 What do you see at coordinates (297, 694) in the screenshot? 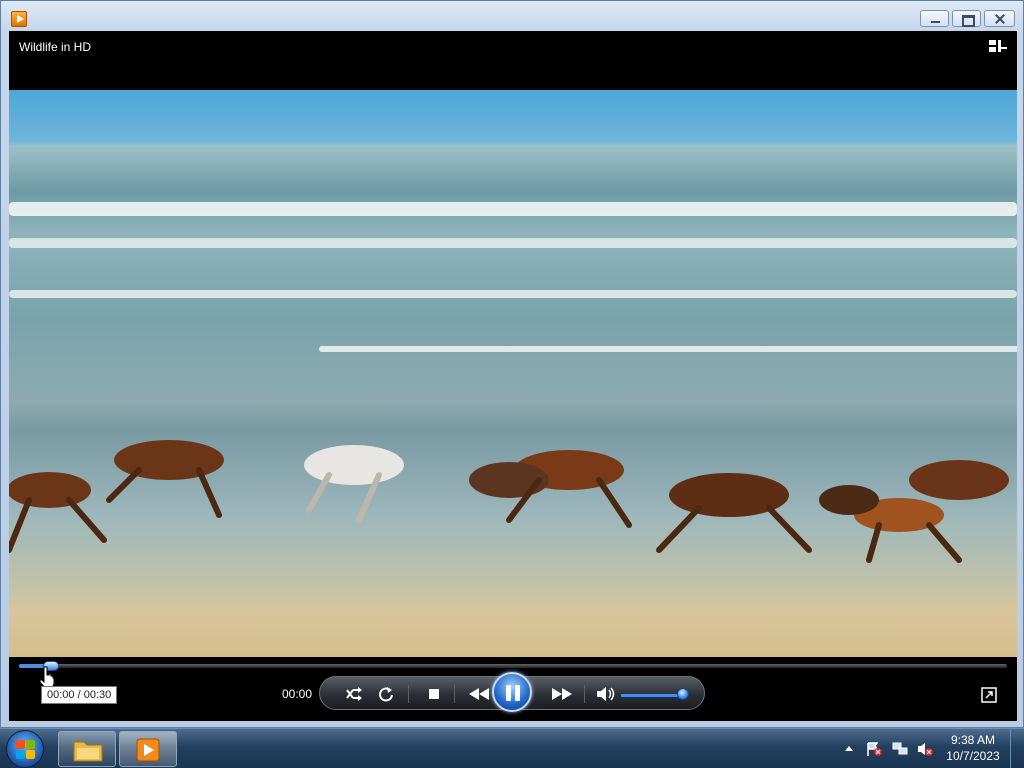
I see `current-time: 00:00` at bounding box center [297, 694].